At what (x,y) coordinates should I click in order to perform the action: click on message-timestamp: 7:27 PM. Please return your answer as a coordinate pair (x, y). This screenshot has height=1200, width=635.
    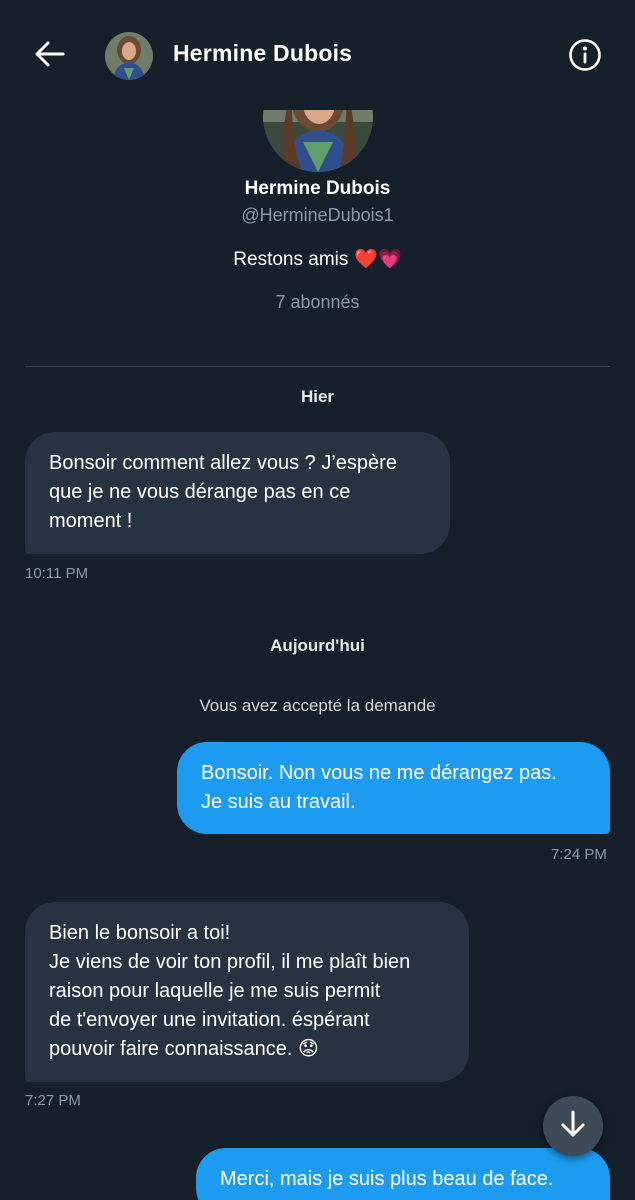
    Looking at the image, I should click on (53, 1100).